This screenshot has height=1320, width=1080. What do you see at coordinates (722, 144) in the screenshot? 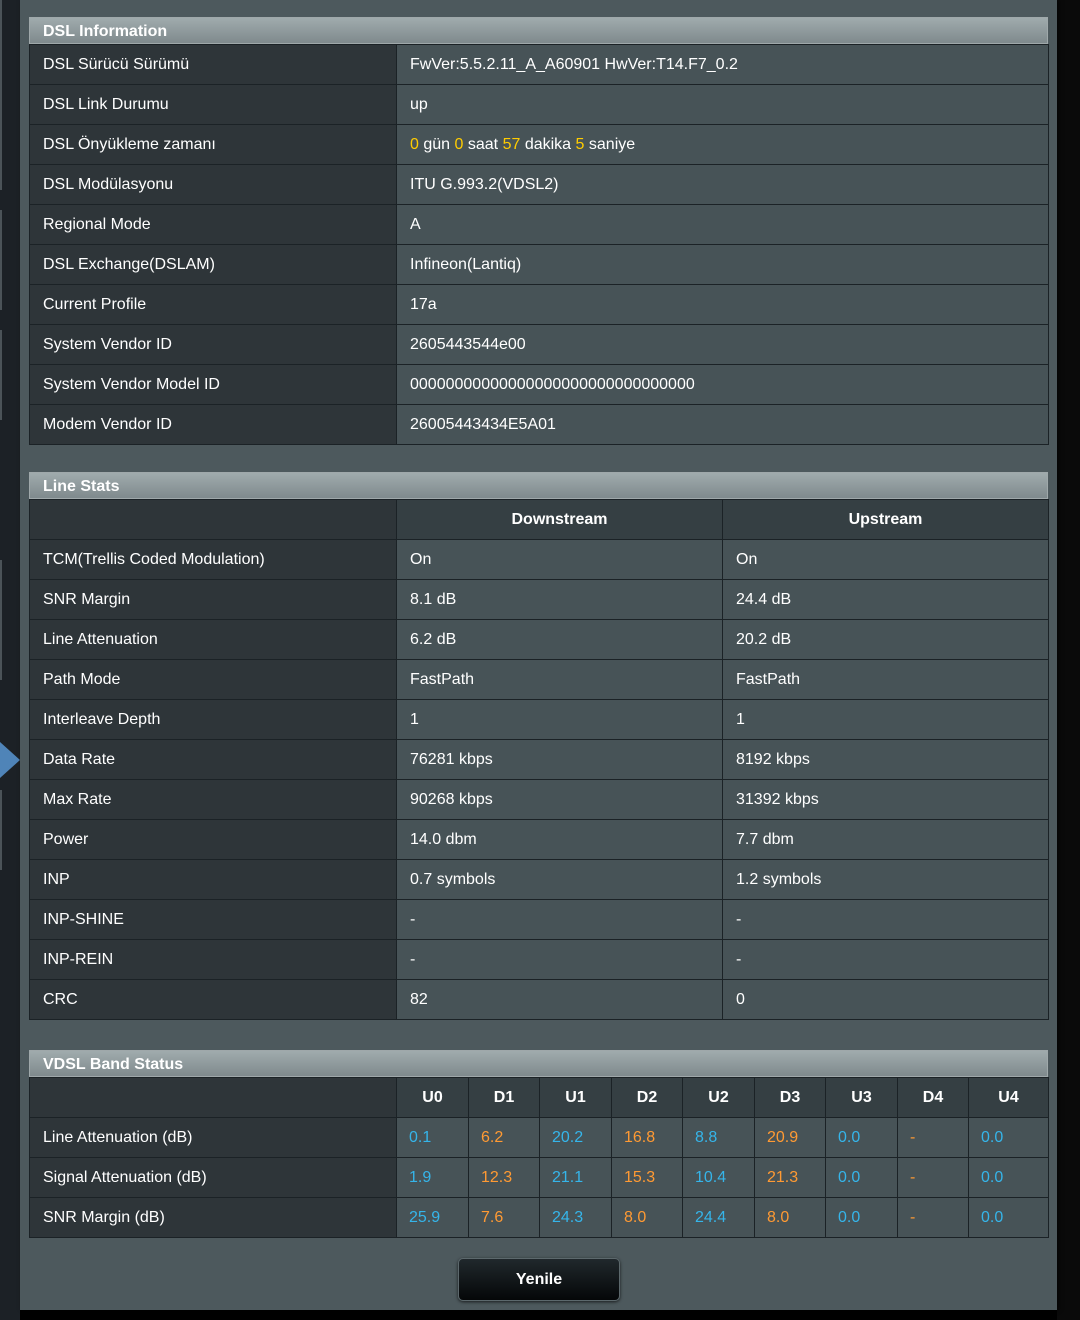
I see `uptime-value: 0 gün 0 saat 57 dakika 5 saniye` at bounding box center [722, 144].